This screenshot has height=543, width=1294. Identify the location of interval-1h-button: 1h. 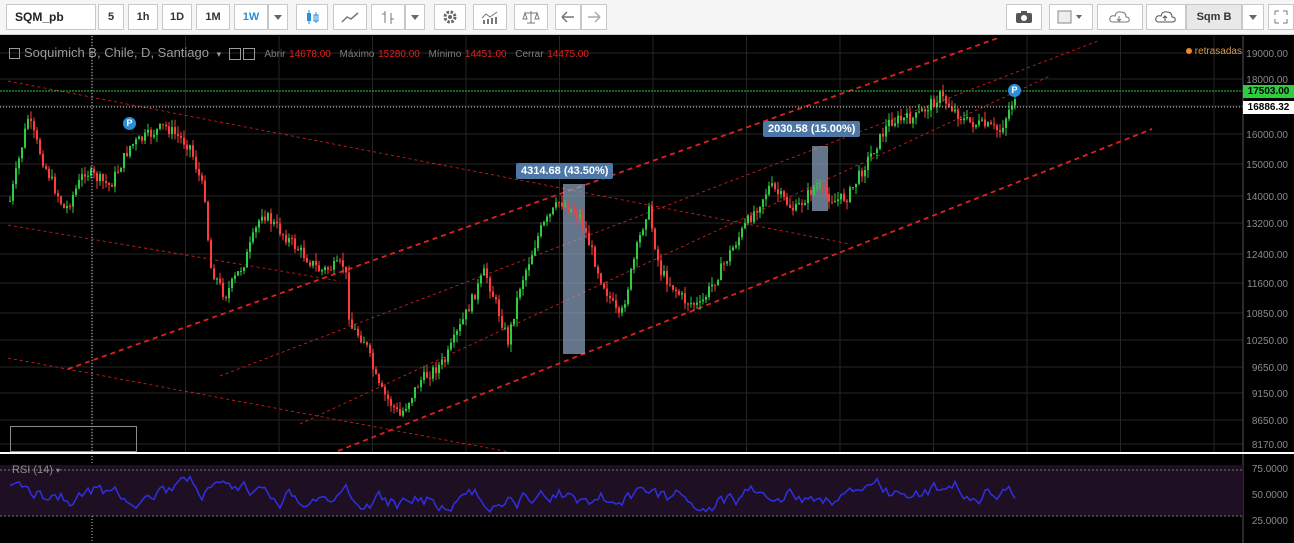
(143, 17).